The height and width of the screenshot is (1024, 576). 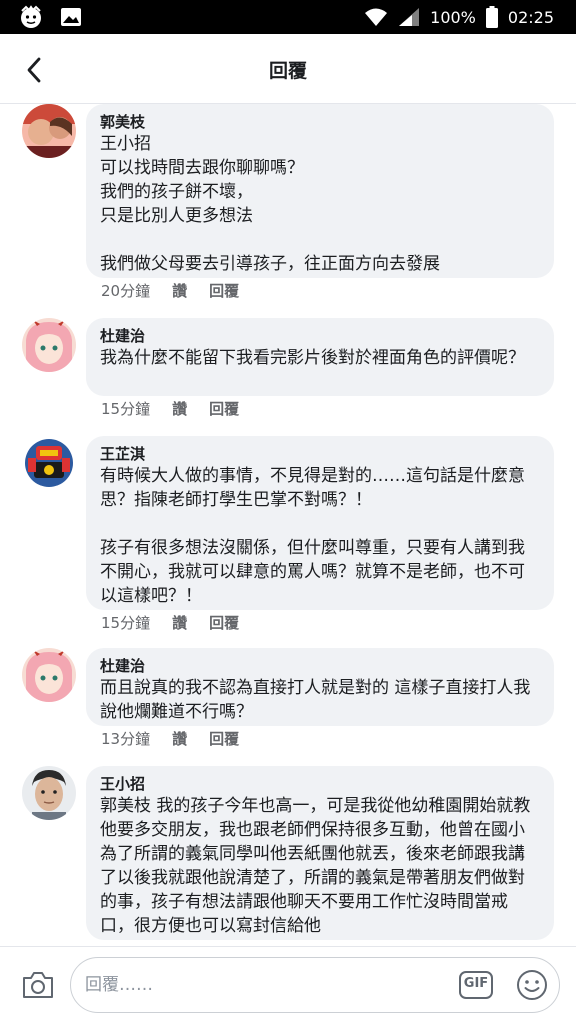 I want to click on wifi-icon, so click(x=376, y=17).